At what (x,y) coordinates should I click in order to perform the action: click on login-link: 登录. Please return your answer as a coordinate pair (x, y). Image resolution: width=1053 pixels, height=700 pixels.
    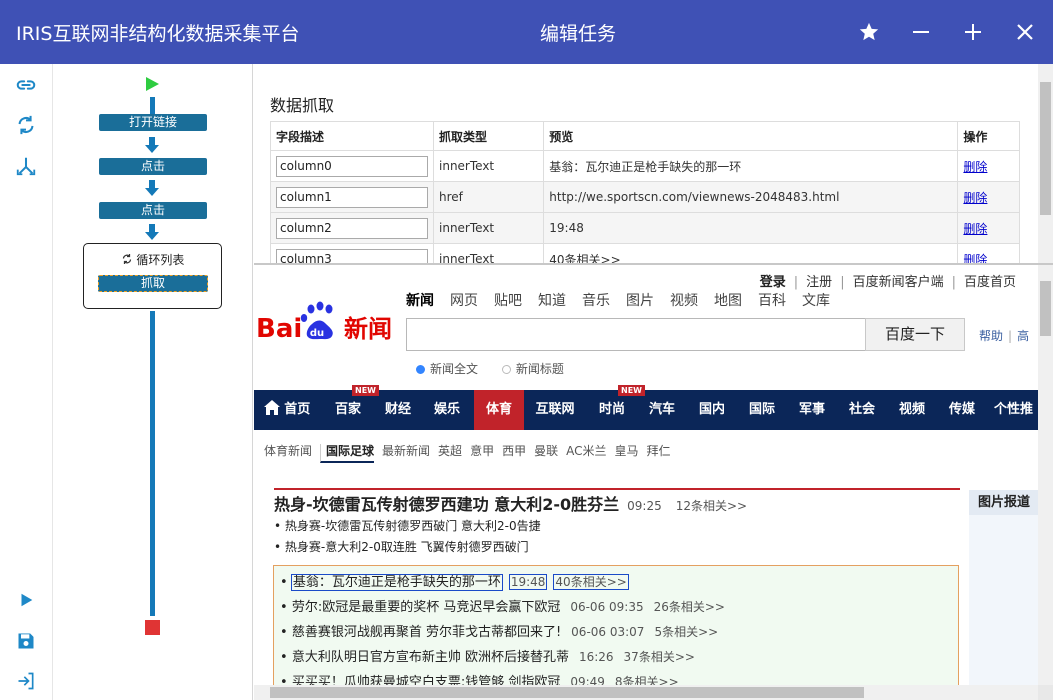
    Looking at the image, I should click on (773, 282).